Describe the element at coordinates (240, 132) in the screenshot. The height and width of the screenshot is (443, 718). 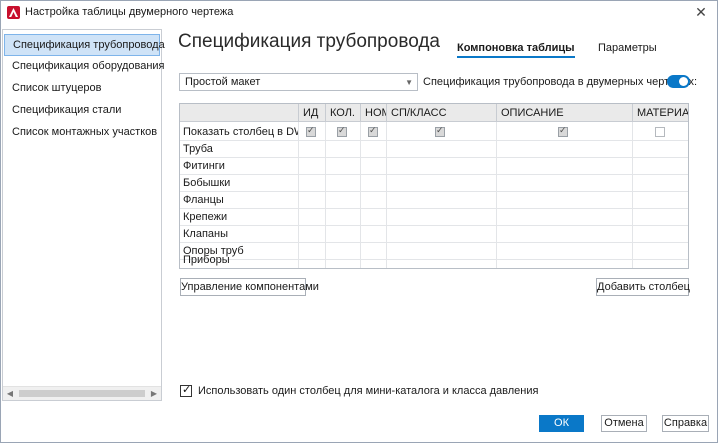
I see `show-in-dwg-row-label: Показать столбец в DWG` at that location.